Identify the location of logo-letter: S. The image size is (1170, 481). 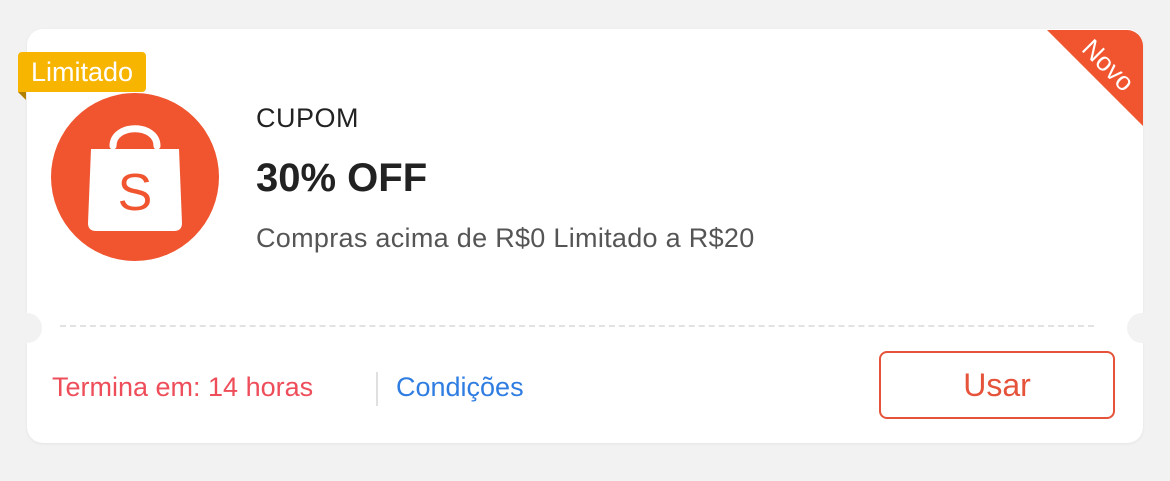
(135, 193).